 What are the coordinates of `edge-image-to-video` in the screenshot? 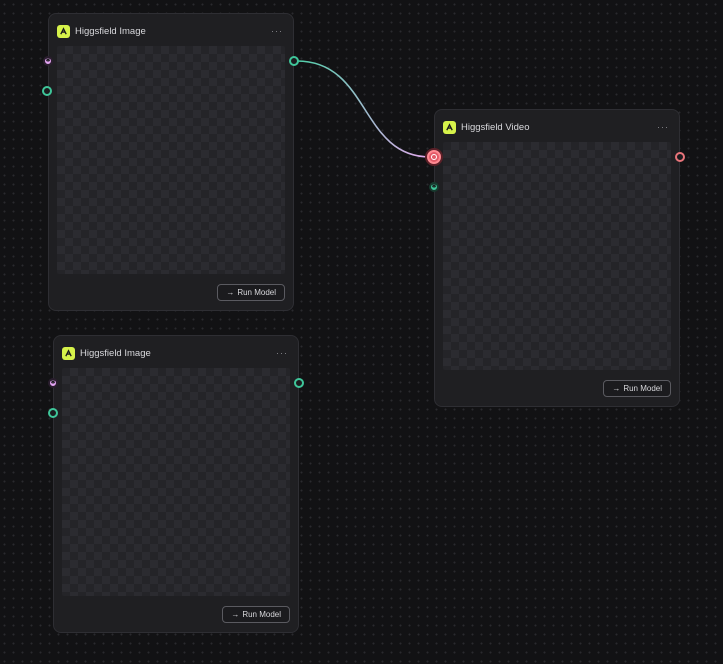 It's located at (363, 109).